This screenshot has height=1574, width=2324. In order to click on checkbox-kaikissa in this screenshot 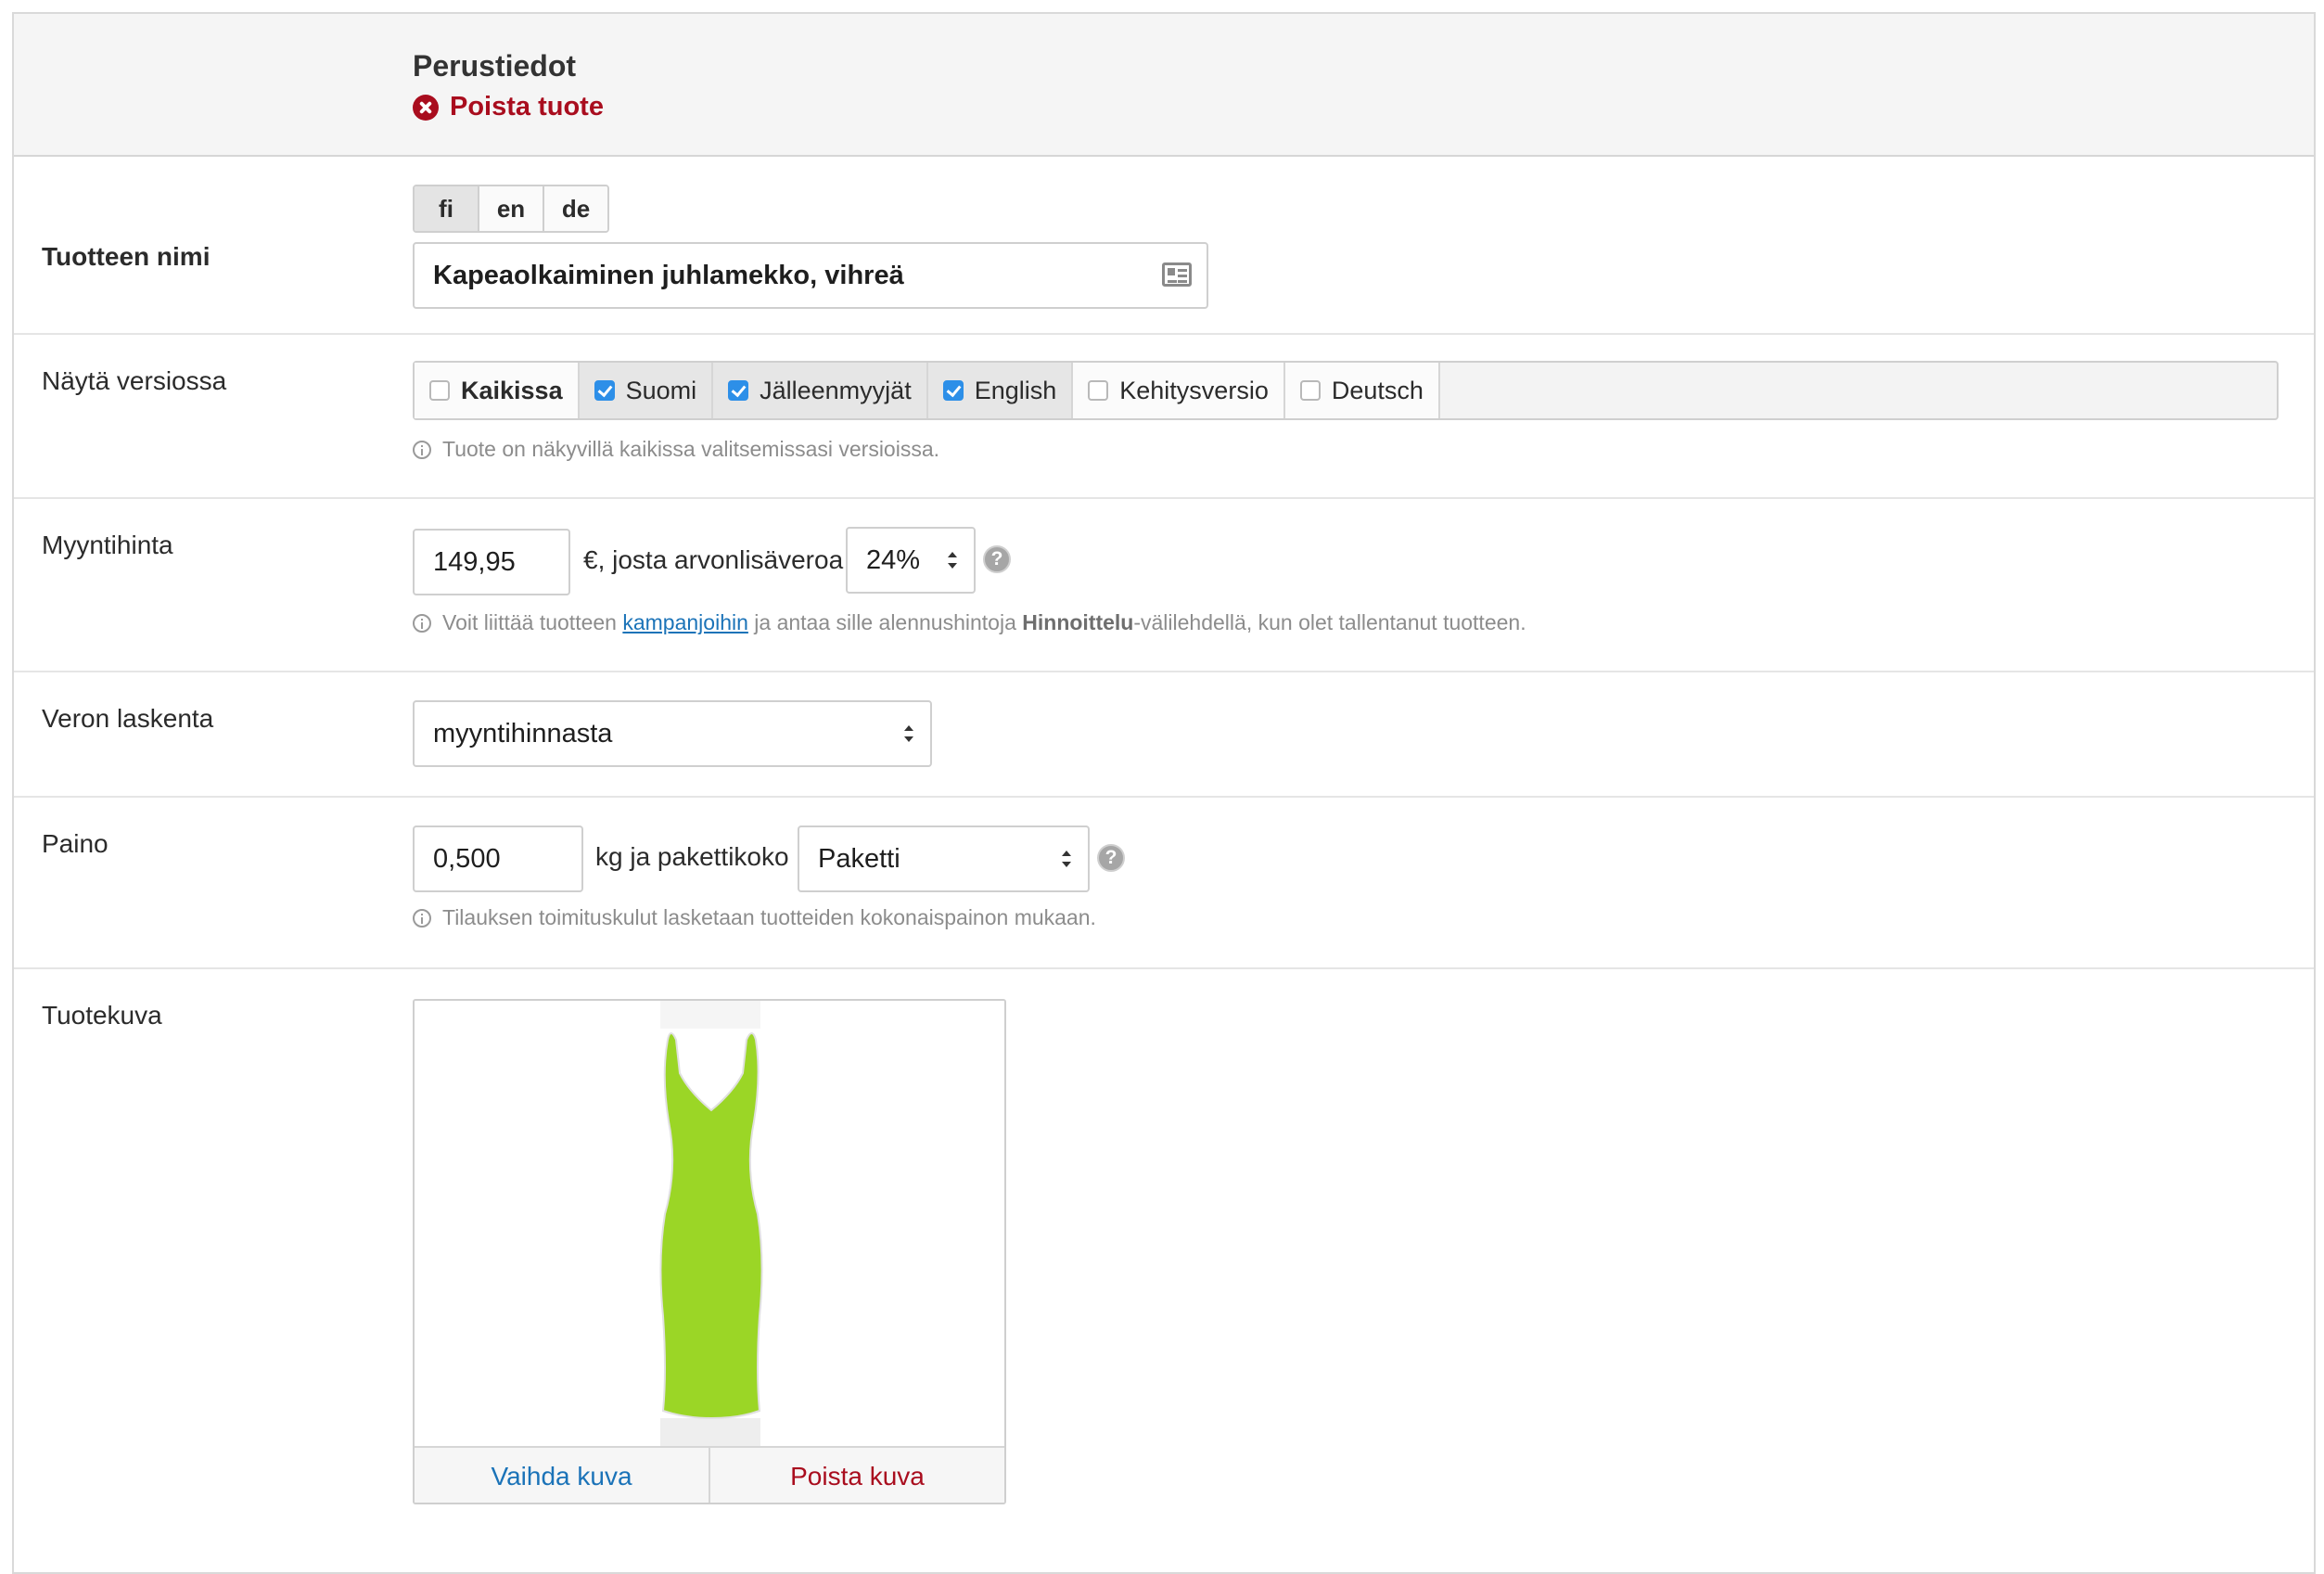, I will do `click(439, 390)`.